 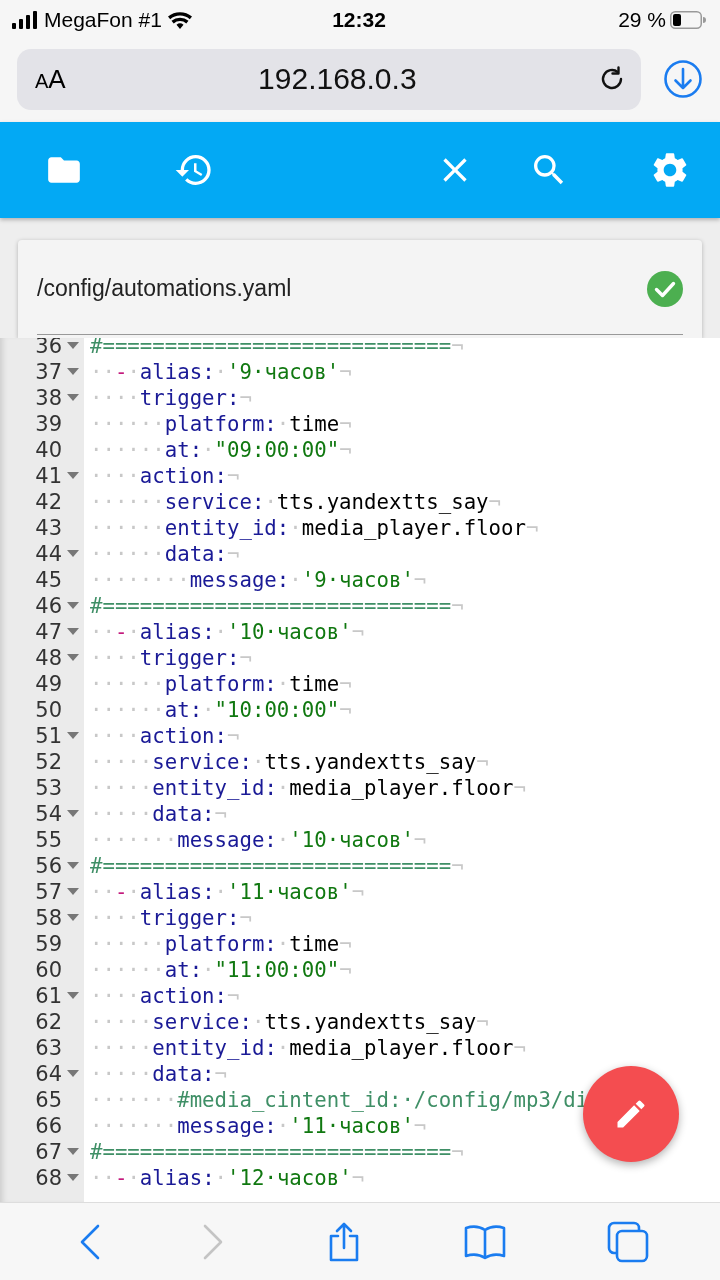 I want to click on code-line: ·······#media_cintent_id:·/config/mp3/di, so click(x=339, y=1100).